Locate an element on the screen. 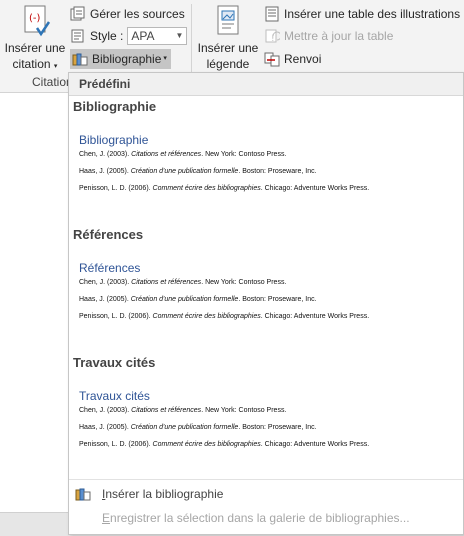 This screenshot has height=536, width=464. insert-citation-button: (-) Insérer une citation ▾ is located at coordinates (35, 39).